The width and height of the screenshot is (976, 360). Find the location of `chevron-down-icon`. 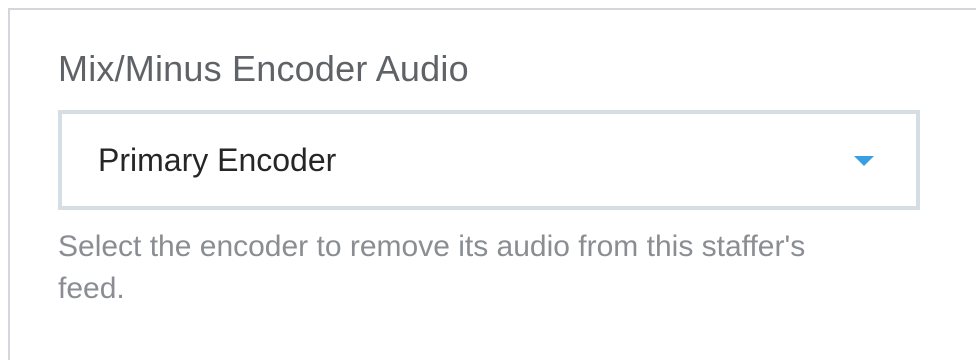

chevron-down-icon is located at coordinates (864, 161).